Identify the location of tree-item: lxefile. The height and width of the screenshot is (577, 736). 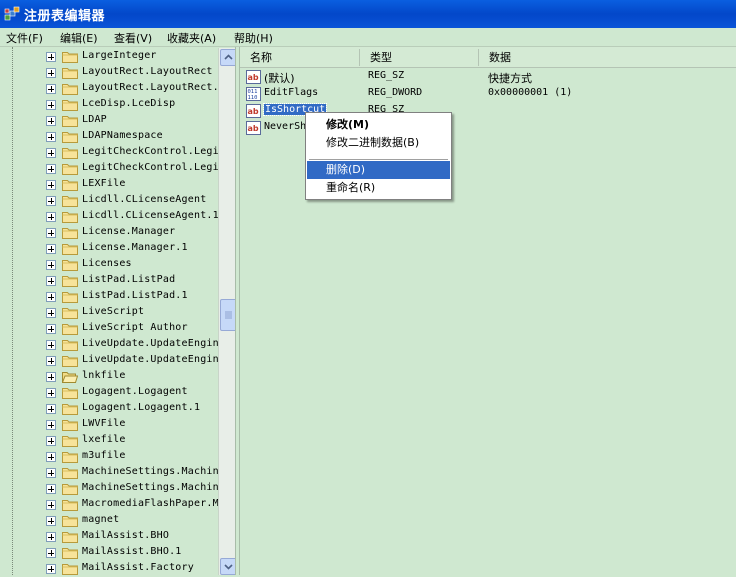
(109, 441).